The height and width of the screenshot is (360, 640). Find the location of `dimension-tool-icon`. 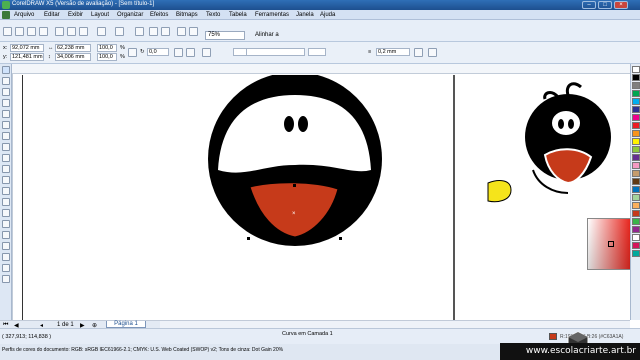

dimension-tool-icon is located at coordinates (6, 202).